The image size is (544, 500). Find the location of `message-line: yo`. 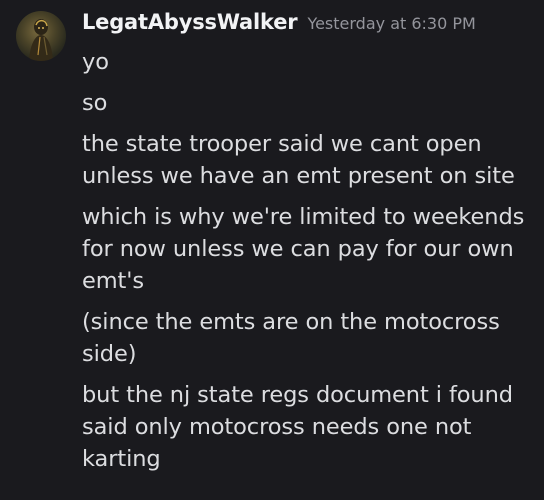

message-line: yo is located at coordinates (95, 62).